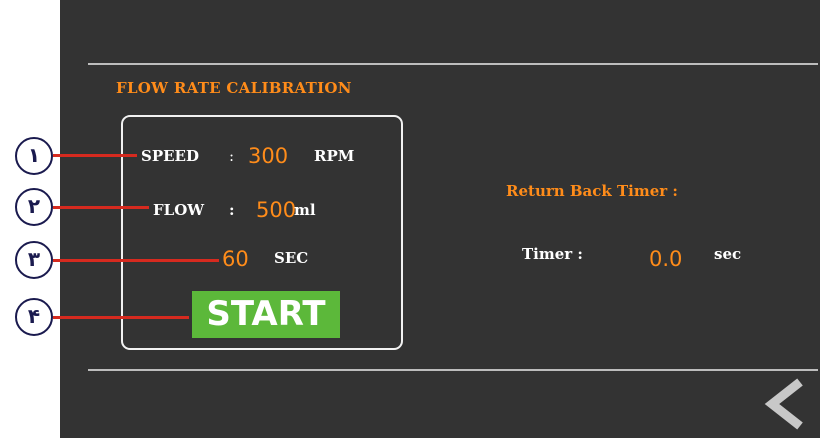  I want to click on callout-marker-4: ۴, so click(34, 317).